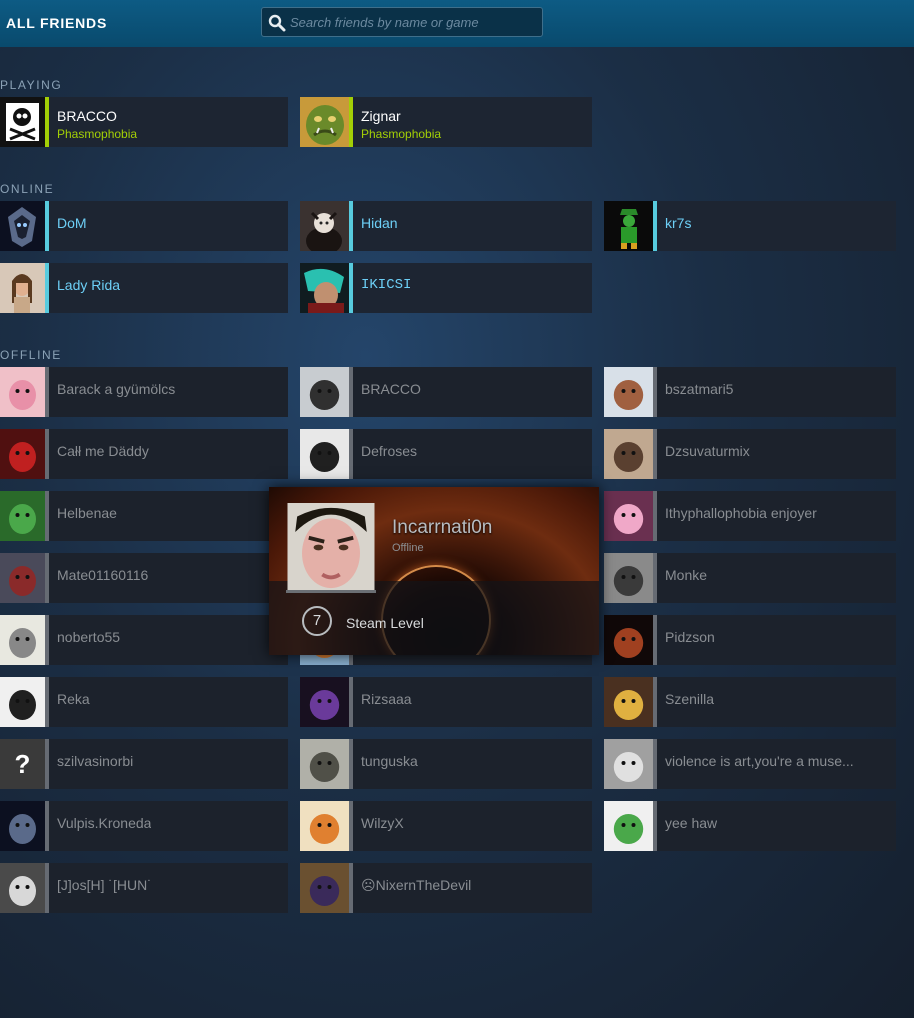 The width and height of the screenshot is (914, 1018). Describe the element at coordinates (446, 764) in the screenshot. I see `friend-item: tunguska` at that location.